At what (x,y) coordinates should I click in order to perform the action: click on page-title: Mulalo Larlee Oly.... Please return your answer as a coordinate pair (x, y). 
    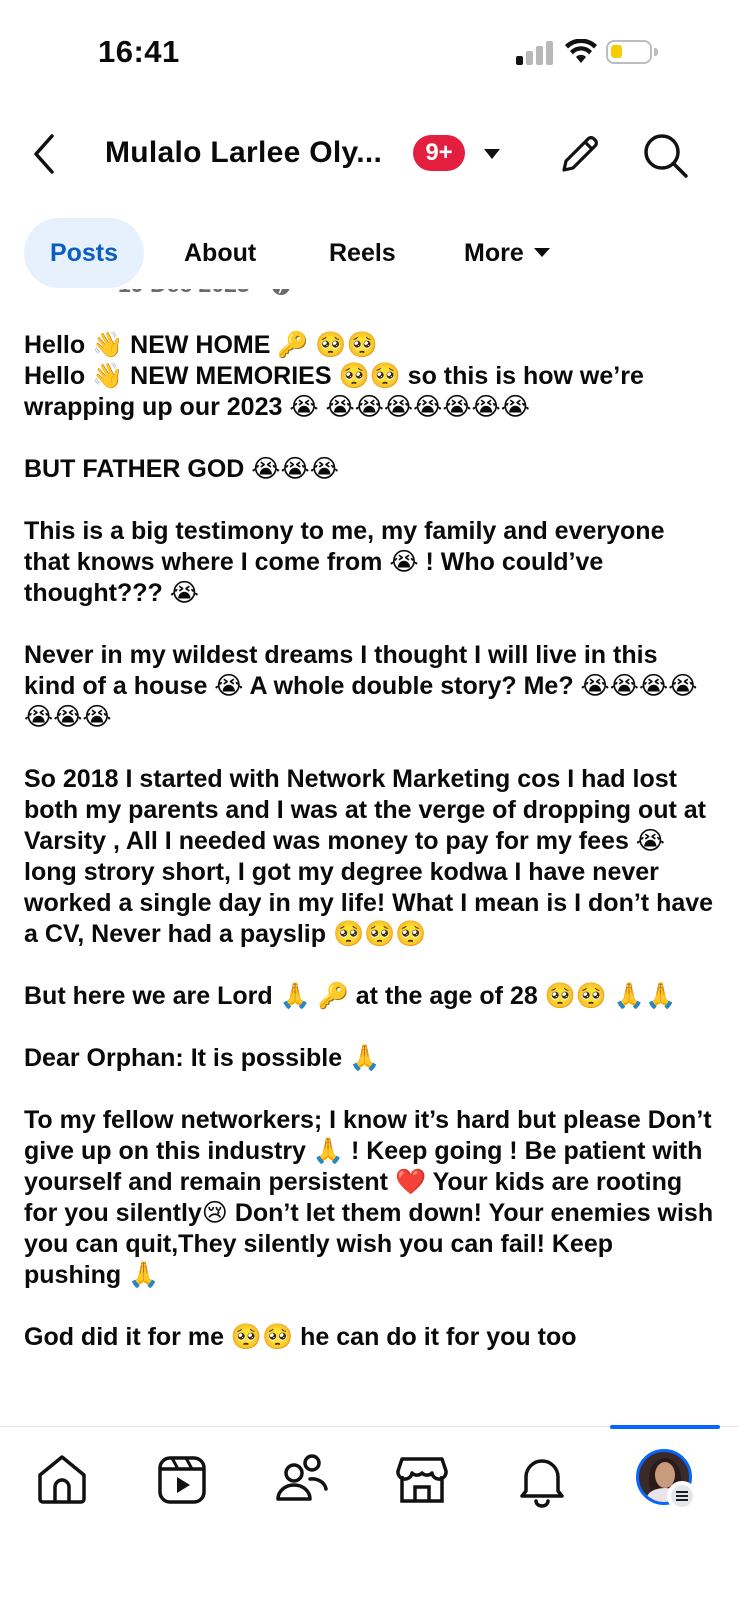
    Looking at the image, I should click on (243, 153).